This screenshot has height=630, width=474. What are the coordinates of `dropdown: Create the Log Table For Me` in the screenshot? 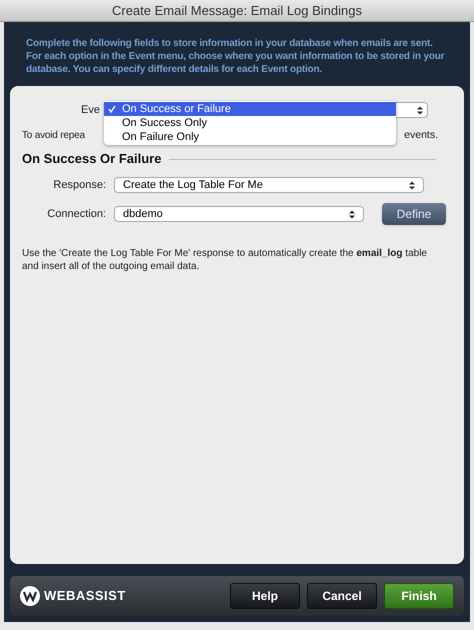 It's located at (269, 185).